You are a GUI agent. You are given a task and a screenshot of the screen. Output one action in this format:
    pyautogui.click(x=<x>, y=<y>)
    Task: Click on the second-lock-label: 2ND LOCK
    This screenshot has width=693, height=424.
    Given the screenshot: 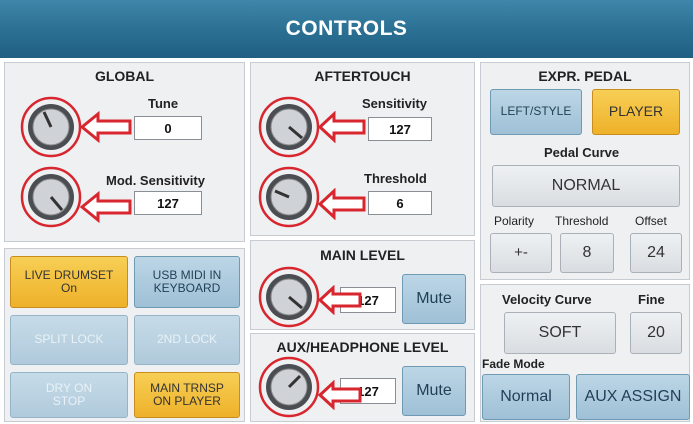 What is the action you would take?
    pyautogui.click(x=187, y=339)
    